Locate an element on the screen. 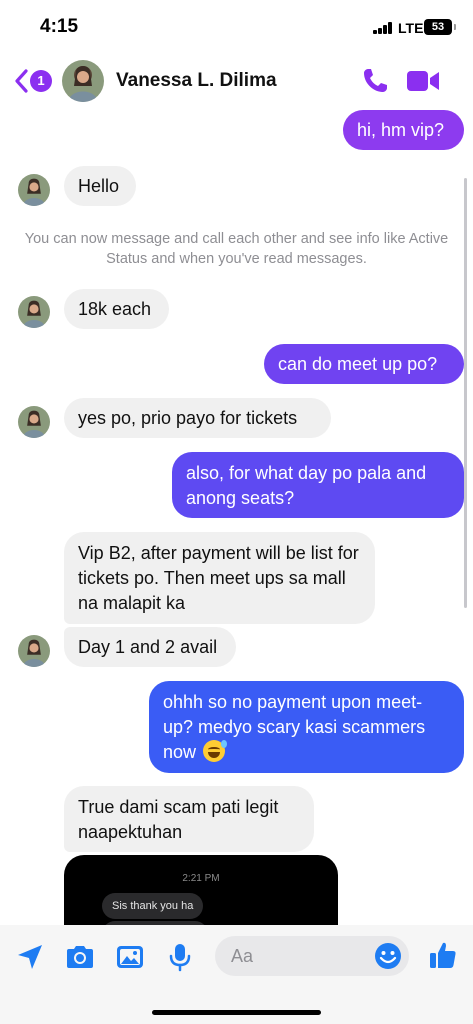 The image size is (473, 1024). incoming-message: Day 1 and 2 avail is located at coordinates (150, 647).